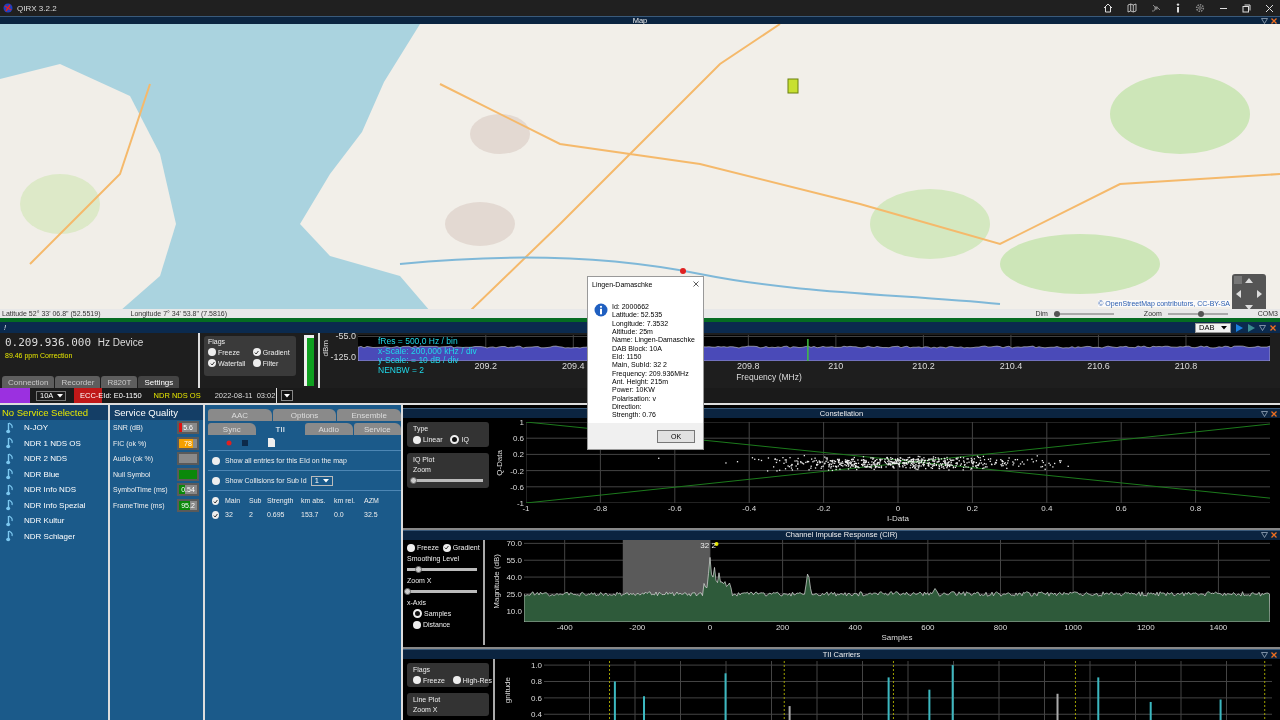 This screenshot has height=720, width=1280. Describe the element at coordinates (1132, 8) in the screenshot. I see `map-icon` at that location.